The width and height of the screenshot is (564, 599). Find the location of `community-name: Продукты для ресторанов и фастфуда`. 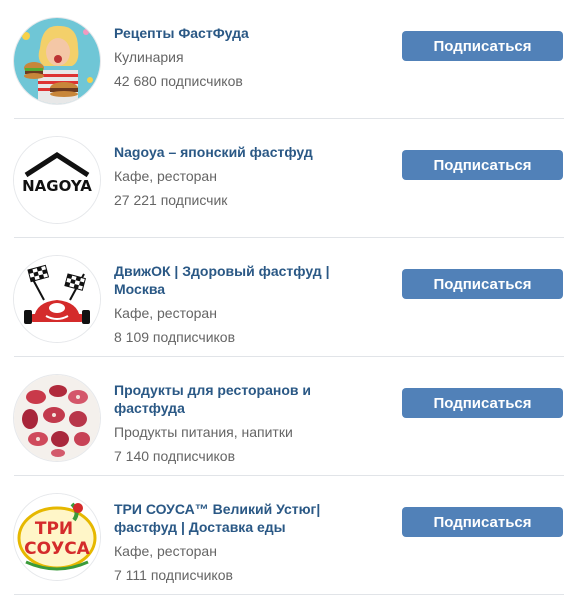

community-name: Продукты для ресторанов и фастфуда is located at coordinates (248, 399).